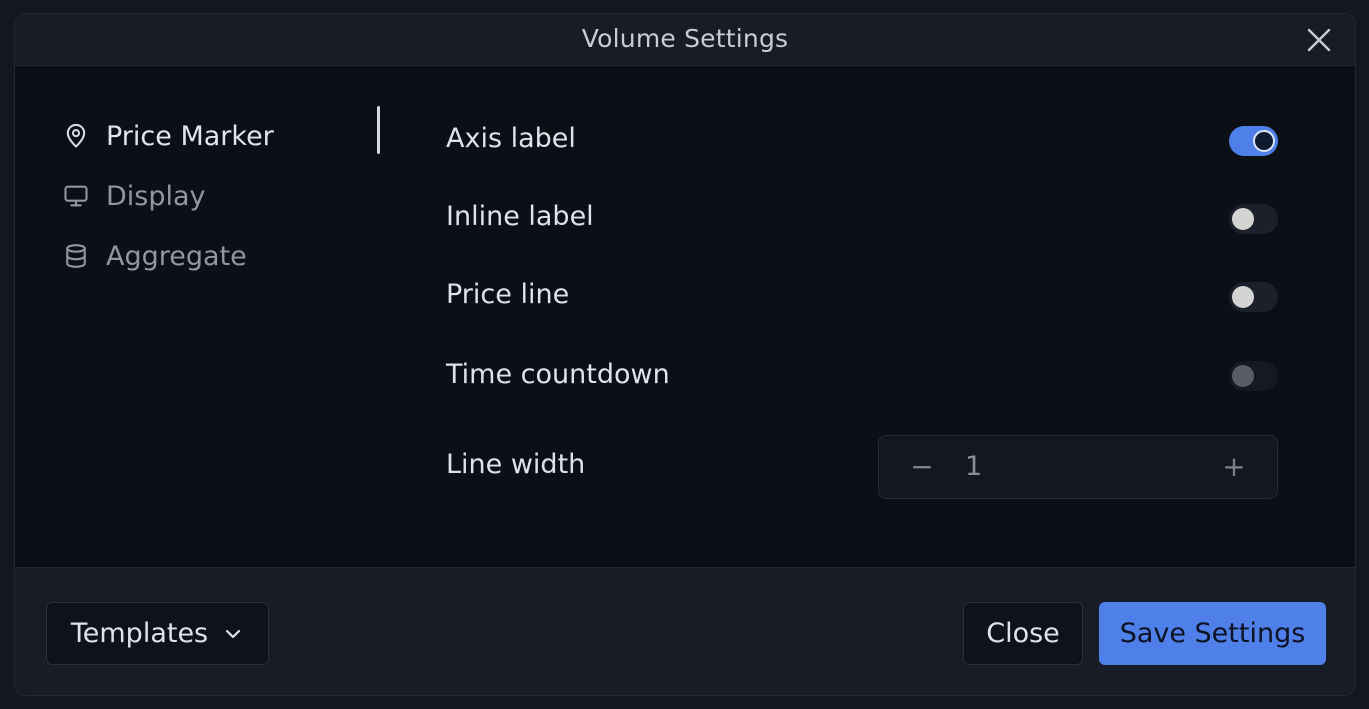  What do you see at coordinates (1078, 467) in the screenshot?
I see `line-width-stepper: − 1 +` at bounding box center [1078, 467].